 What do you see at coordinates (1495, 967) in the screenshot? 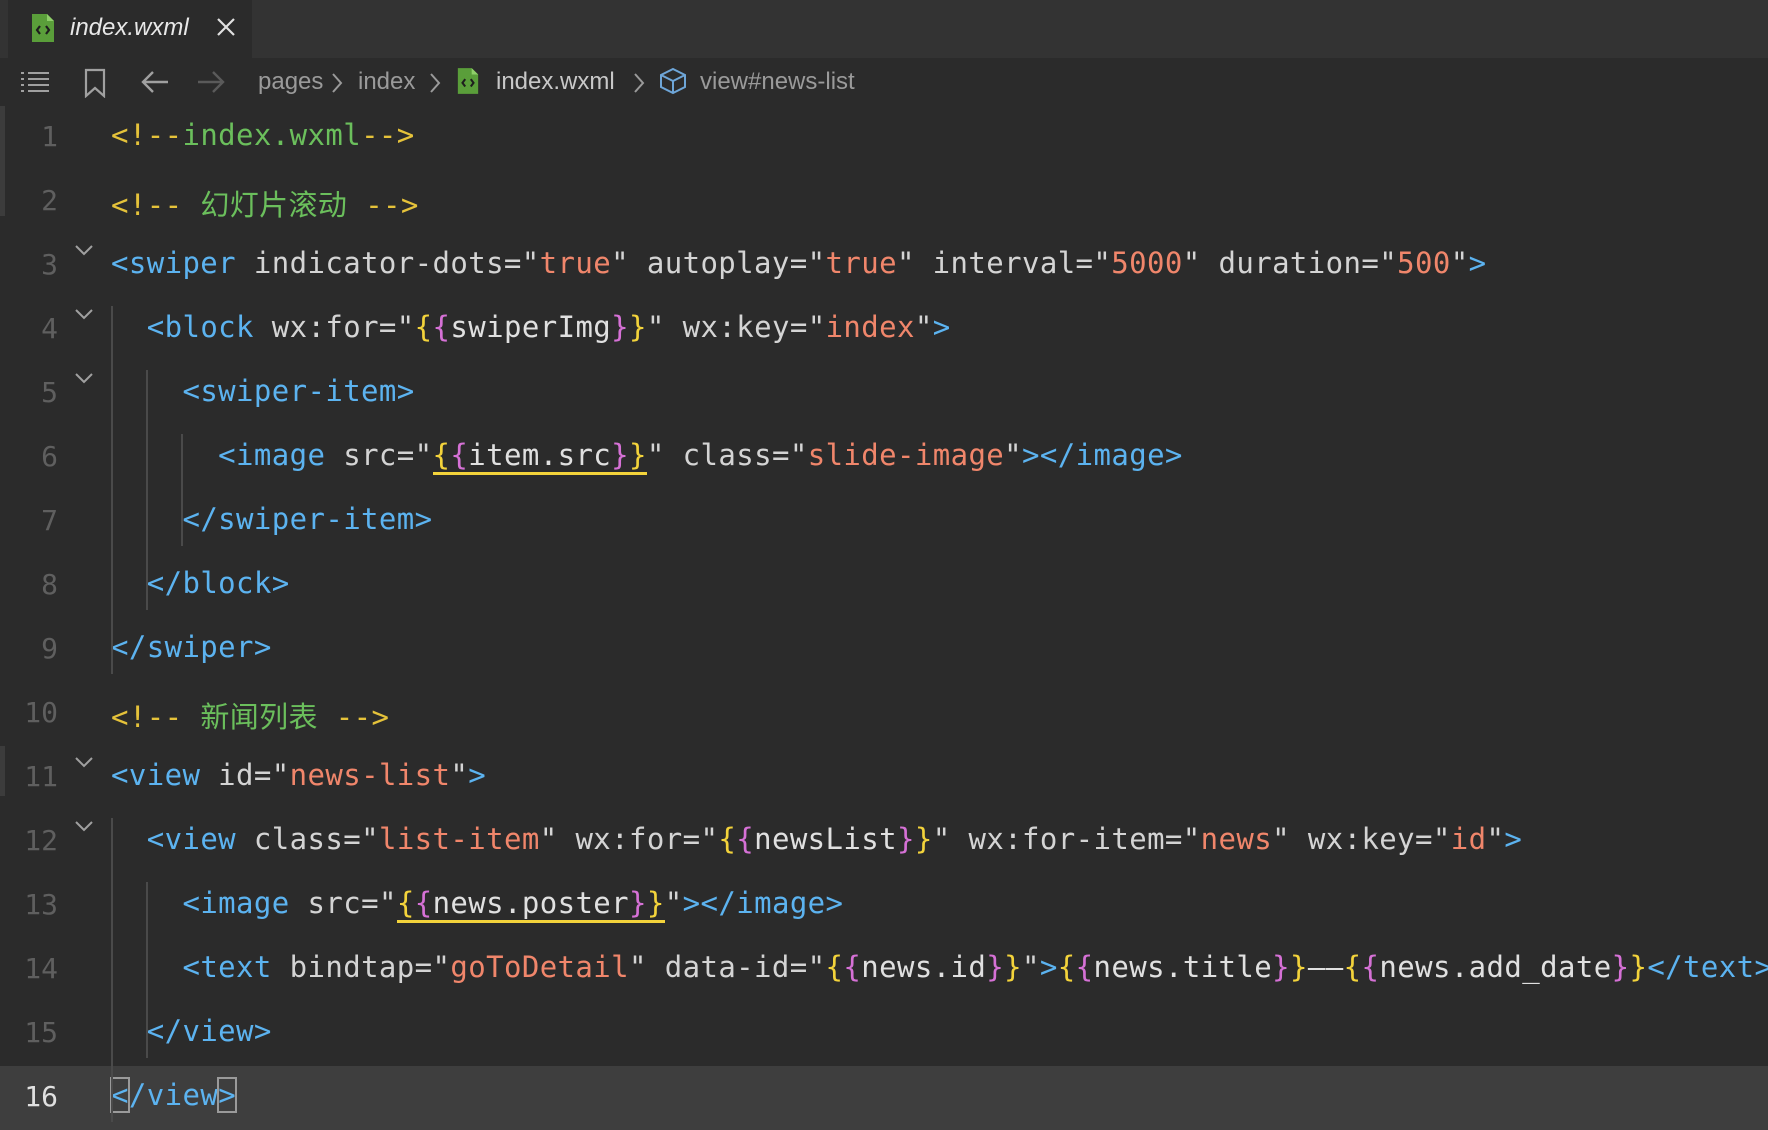
I see `code-token: news.add_date` at bounding box center [1495, 967].